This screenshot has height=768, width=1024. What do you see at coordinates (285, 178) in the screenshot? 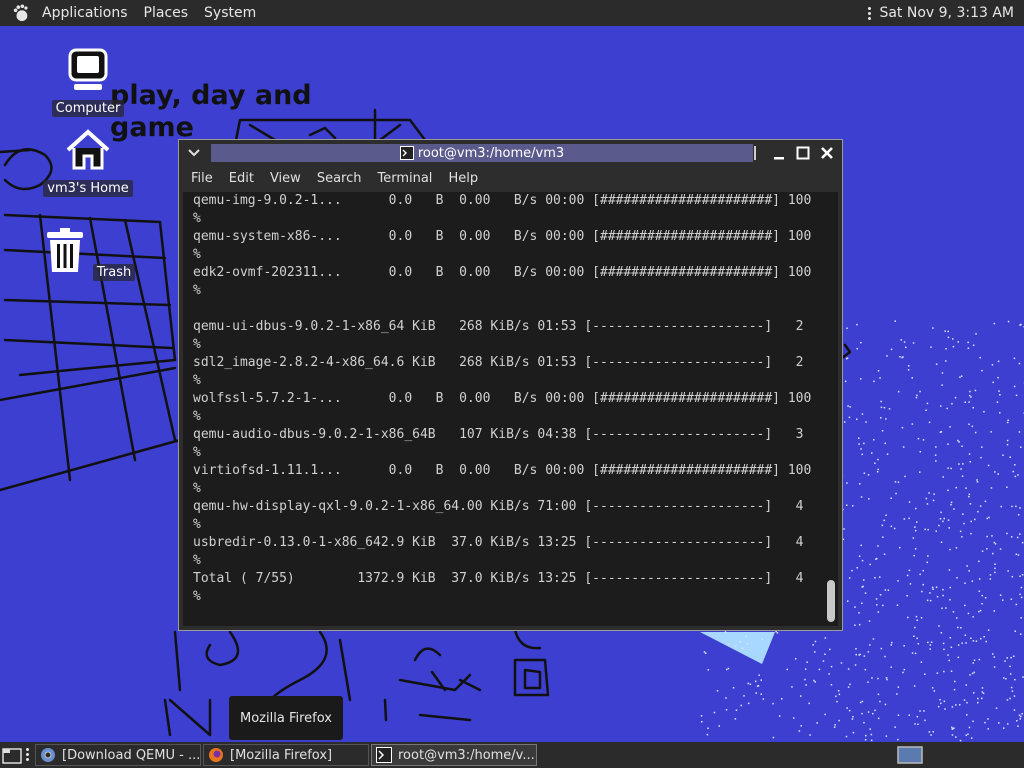
I see `menu-view: View` at bounding box center [285, 178].